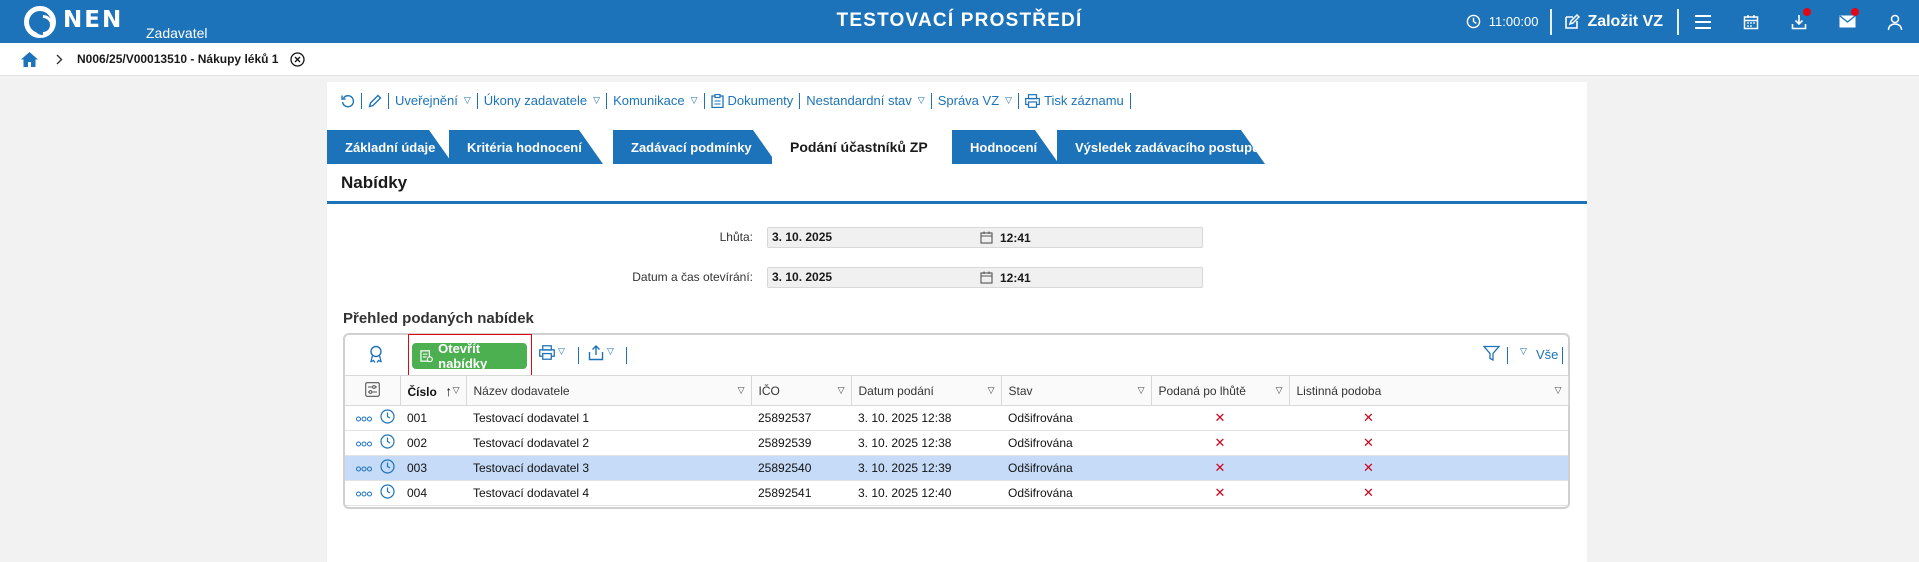 The image size is (1919, 562). I want to click on grid-print-button, so click(547, 352).